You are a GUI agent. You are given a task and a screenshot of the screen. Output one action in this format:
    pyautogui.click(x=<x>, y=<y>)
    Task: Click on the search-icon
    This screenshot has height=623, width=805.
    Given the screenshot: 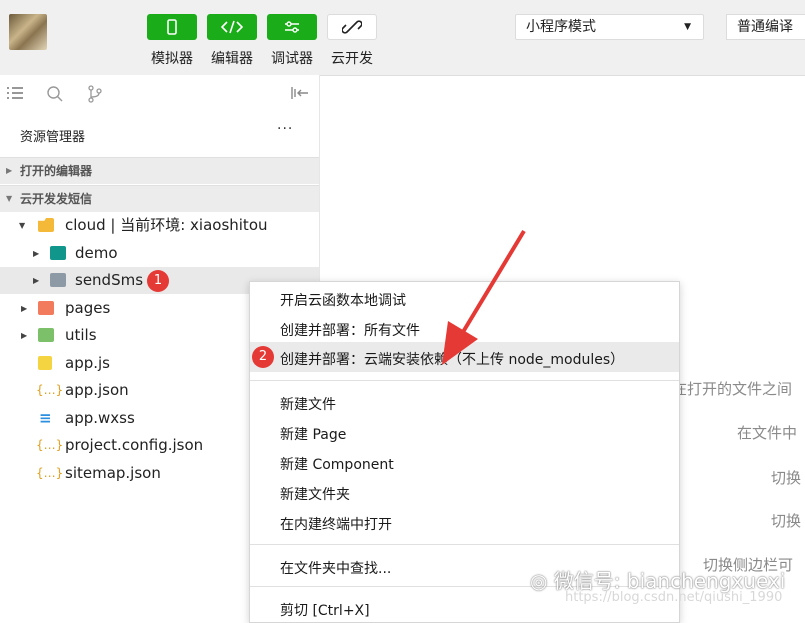 What is the action you would take?
    pyautogui.click(x=55, y=95)
    